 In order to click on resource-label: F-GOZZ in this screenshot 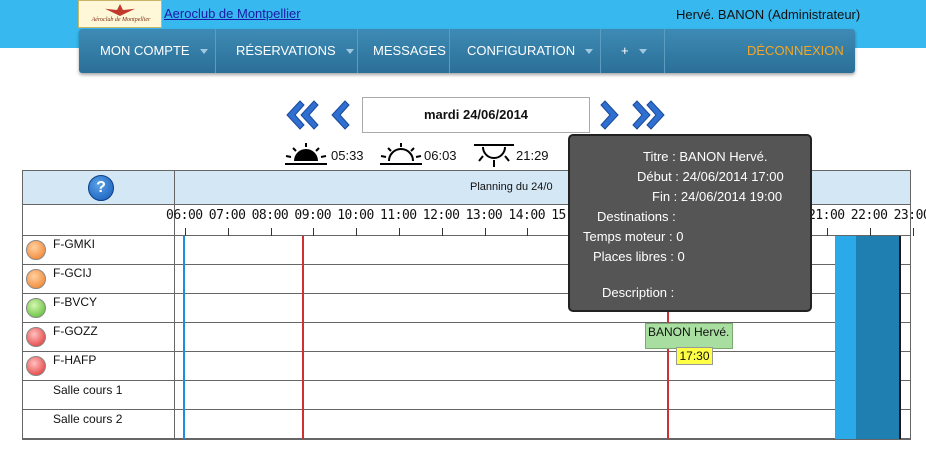, I will do `click(99, 337)`.